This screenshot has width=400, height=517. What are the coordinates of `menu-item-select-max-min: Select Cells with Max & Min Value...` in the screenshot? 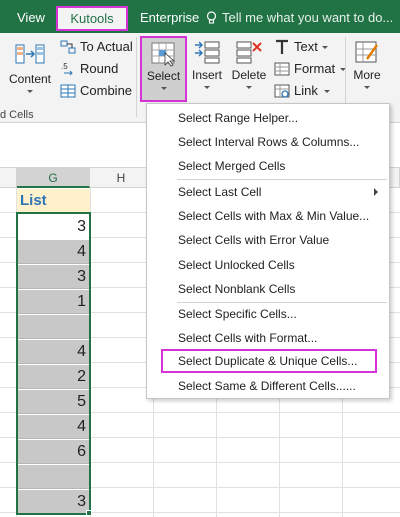 It's located at (268, 216).